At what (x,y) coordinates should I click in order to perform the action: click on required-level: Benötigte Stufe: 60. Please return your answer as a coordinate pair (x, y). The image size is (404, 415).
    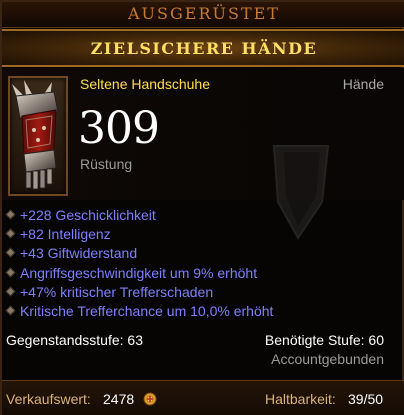
    Looking at the image, I should click on (324, 340).